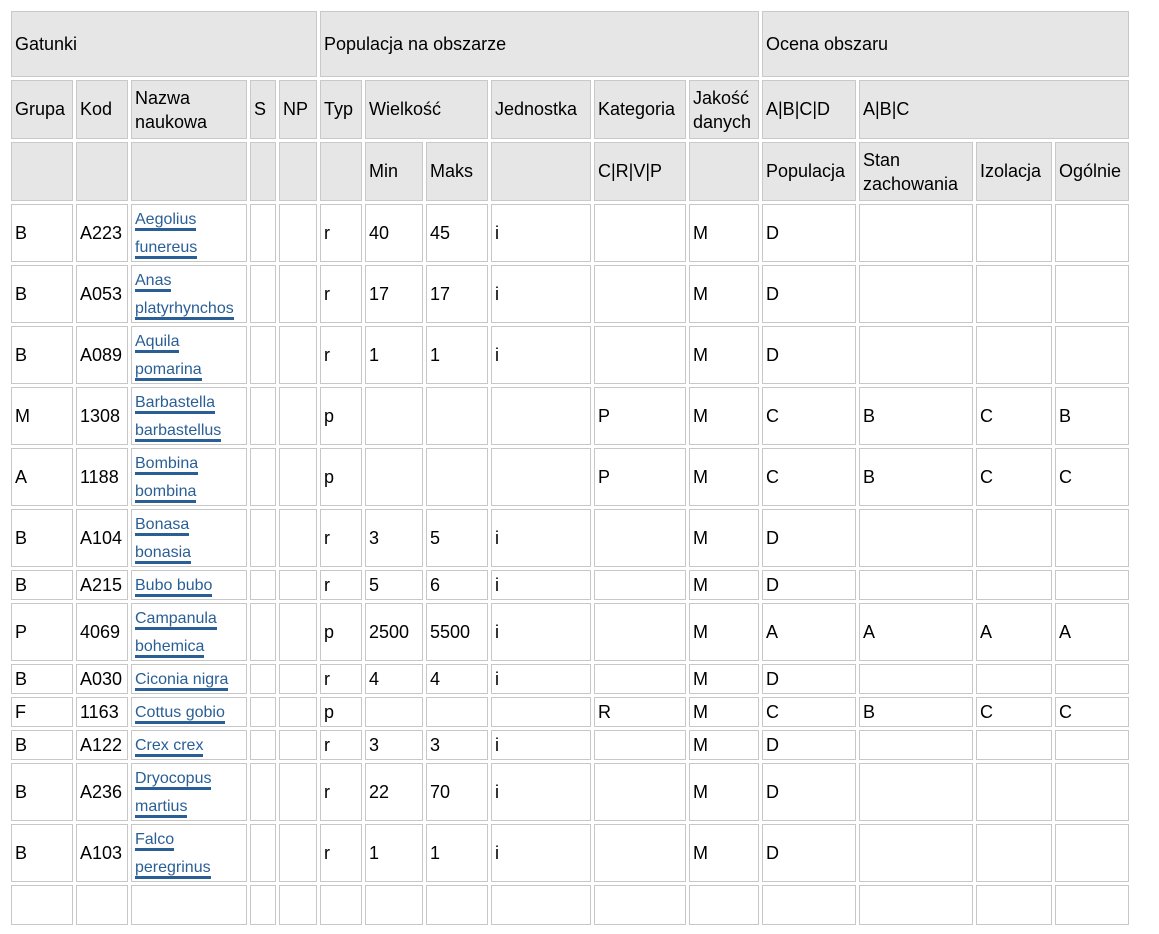 This screenshot has width=1159, height=934. What do you see at coordinates (42, 905) in the screenshot?
I see `cell-grupa` at bounding box center [42, 905].